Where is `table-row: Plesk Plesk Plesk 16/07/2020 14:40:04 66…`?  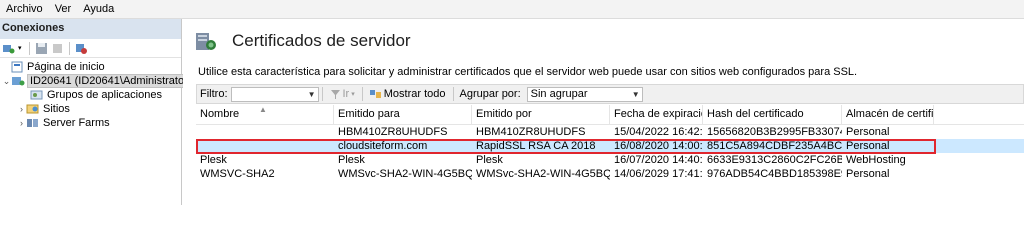 table-row: Plesk Plesk Plesk 16/07/2020 14:40:04 66… is located at coordinates (610, 160).